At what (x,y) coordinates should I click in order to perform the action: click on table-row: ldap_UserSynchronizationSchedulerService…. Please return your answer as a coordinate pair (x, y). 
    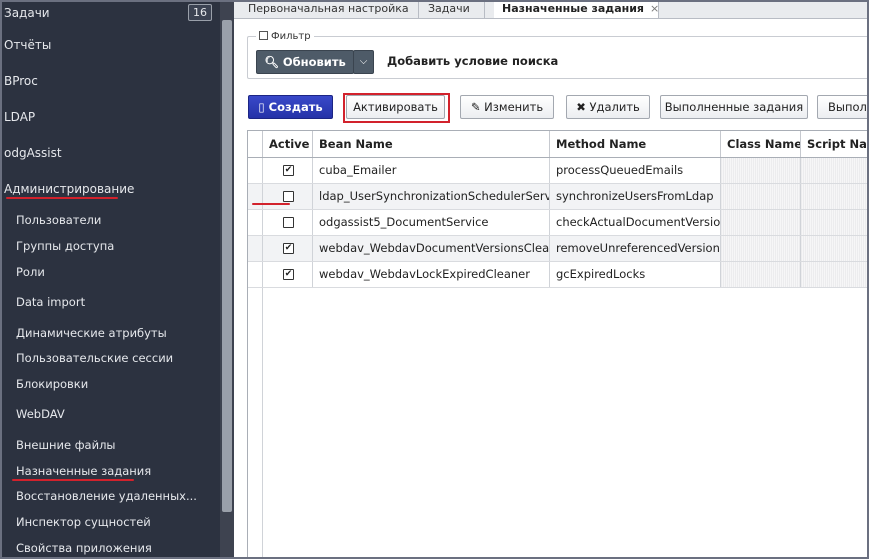
    Looking at the image, I should click on (557, 197).